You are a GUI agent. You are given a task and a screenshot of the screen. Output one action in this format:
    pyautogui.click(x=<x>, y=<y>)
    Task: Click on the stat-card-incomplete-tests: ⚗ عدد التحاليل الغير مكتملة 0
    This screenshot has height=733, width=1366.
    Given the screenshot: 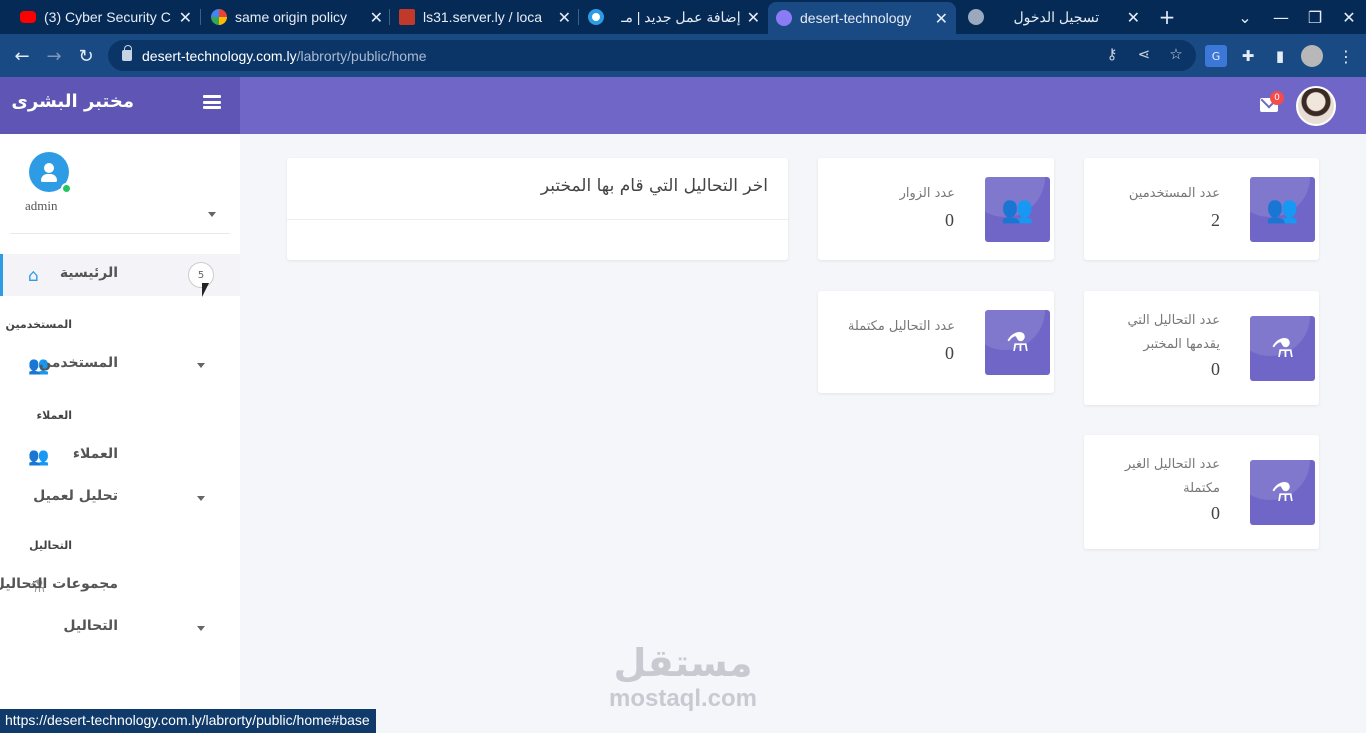 What is the action you would take?
    pyautogui.click(x=1201, y=492)
    